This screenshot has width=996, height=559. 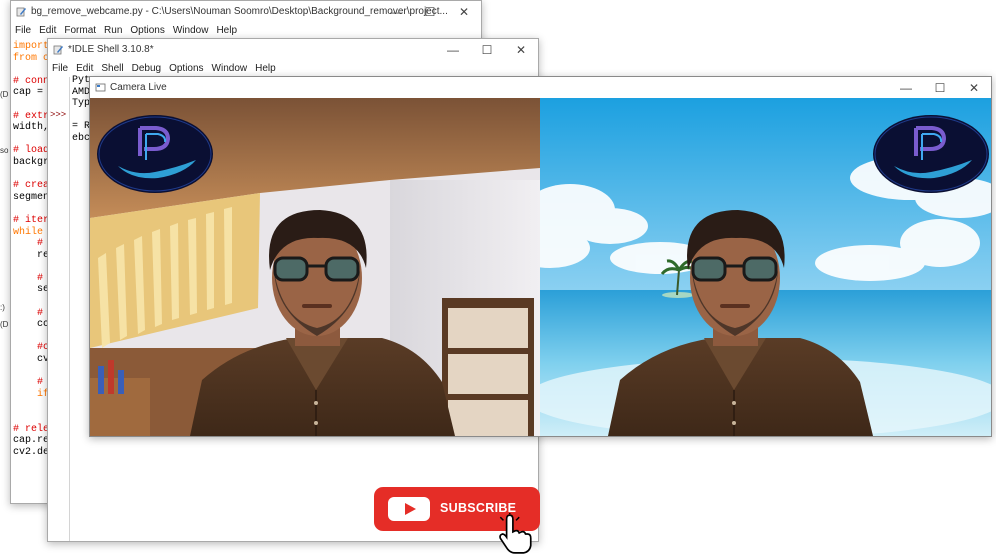 What do you see at coordinates (409, 509) in the screenshot?
I see `youtube-play-icon` at bounding box center [409, 509].